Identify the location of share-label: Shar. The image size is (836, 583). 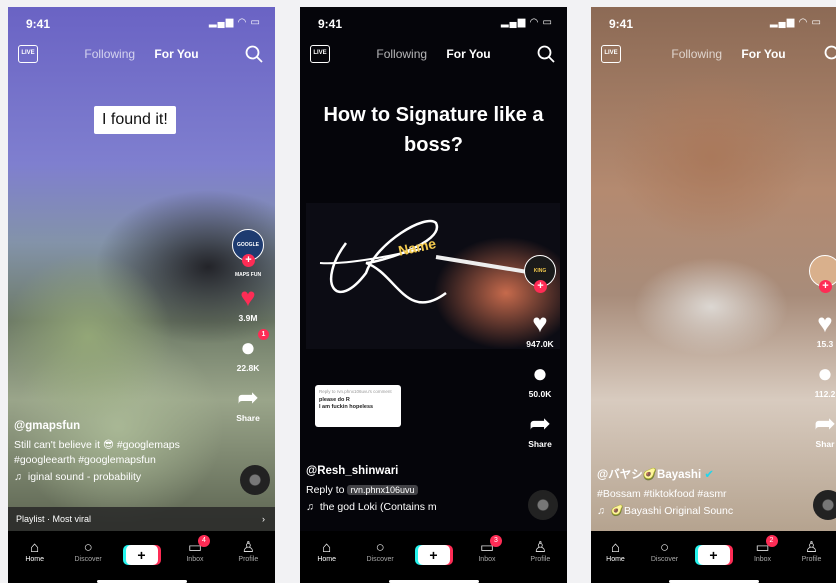
(825, 444).